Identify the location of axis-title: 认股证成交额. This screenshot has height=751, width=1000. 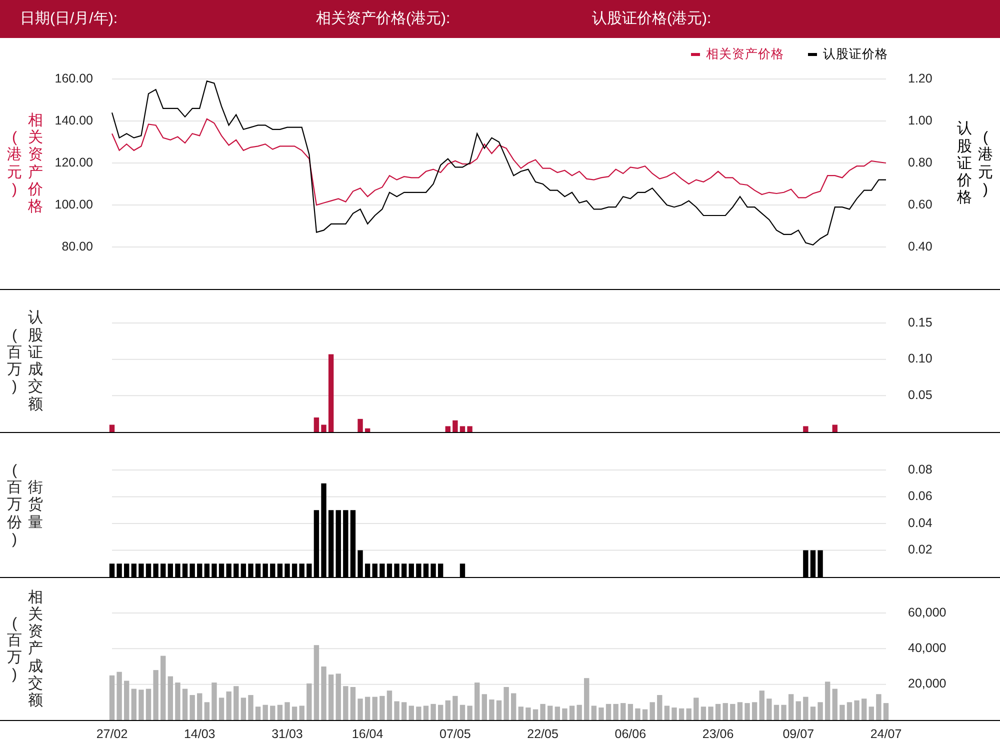
(35, 361).